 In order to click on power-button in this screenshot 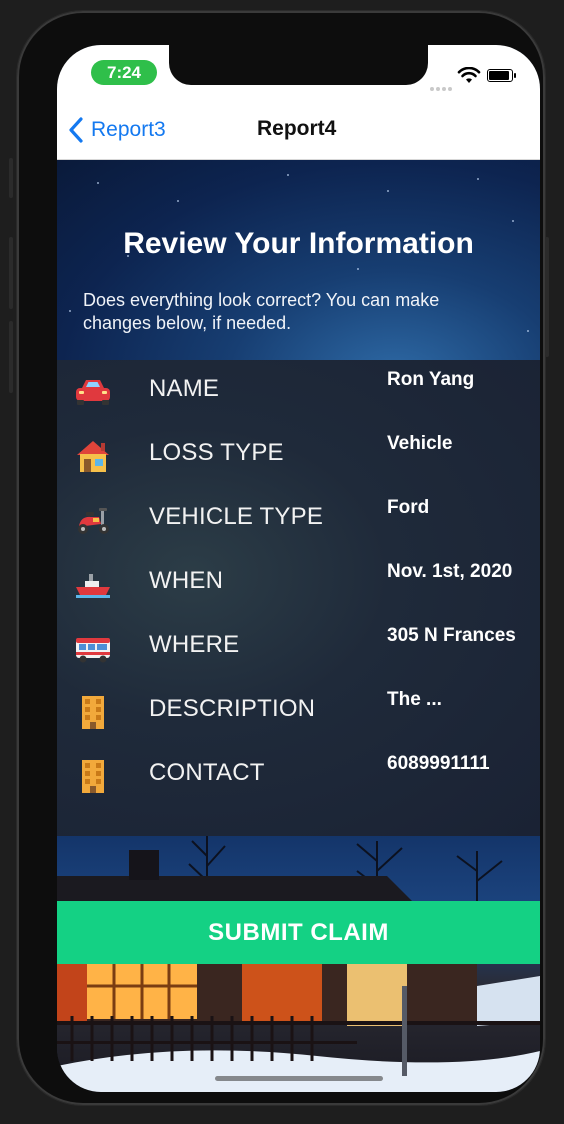, I will do `click(547, 297)`.